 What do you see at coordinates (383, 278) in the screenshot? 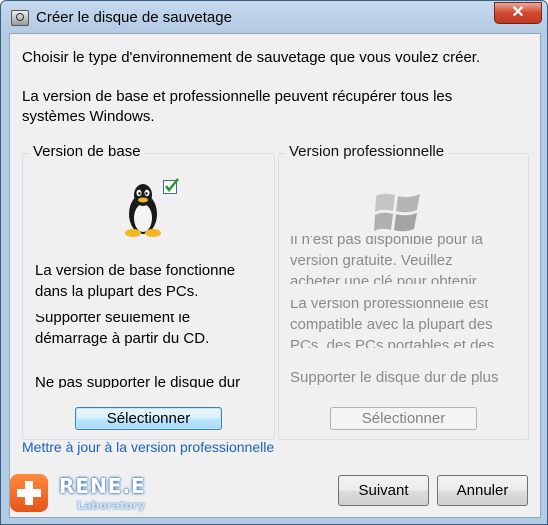
I see `pro-desc-1c: acheter une clé pour obtenir` at bounding box center [383, 278].